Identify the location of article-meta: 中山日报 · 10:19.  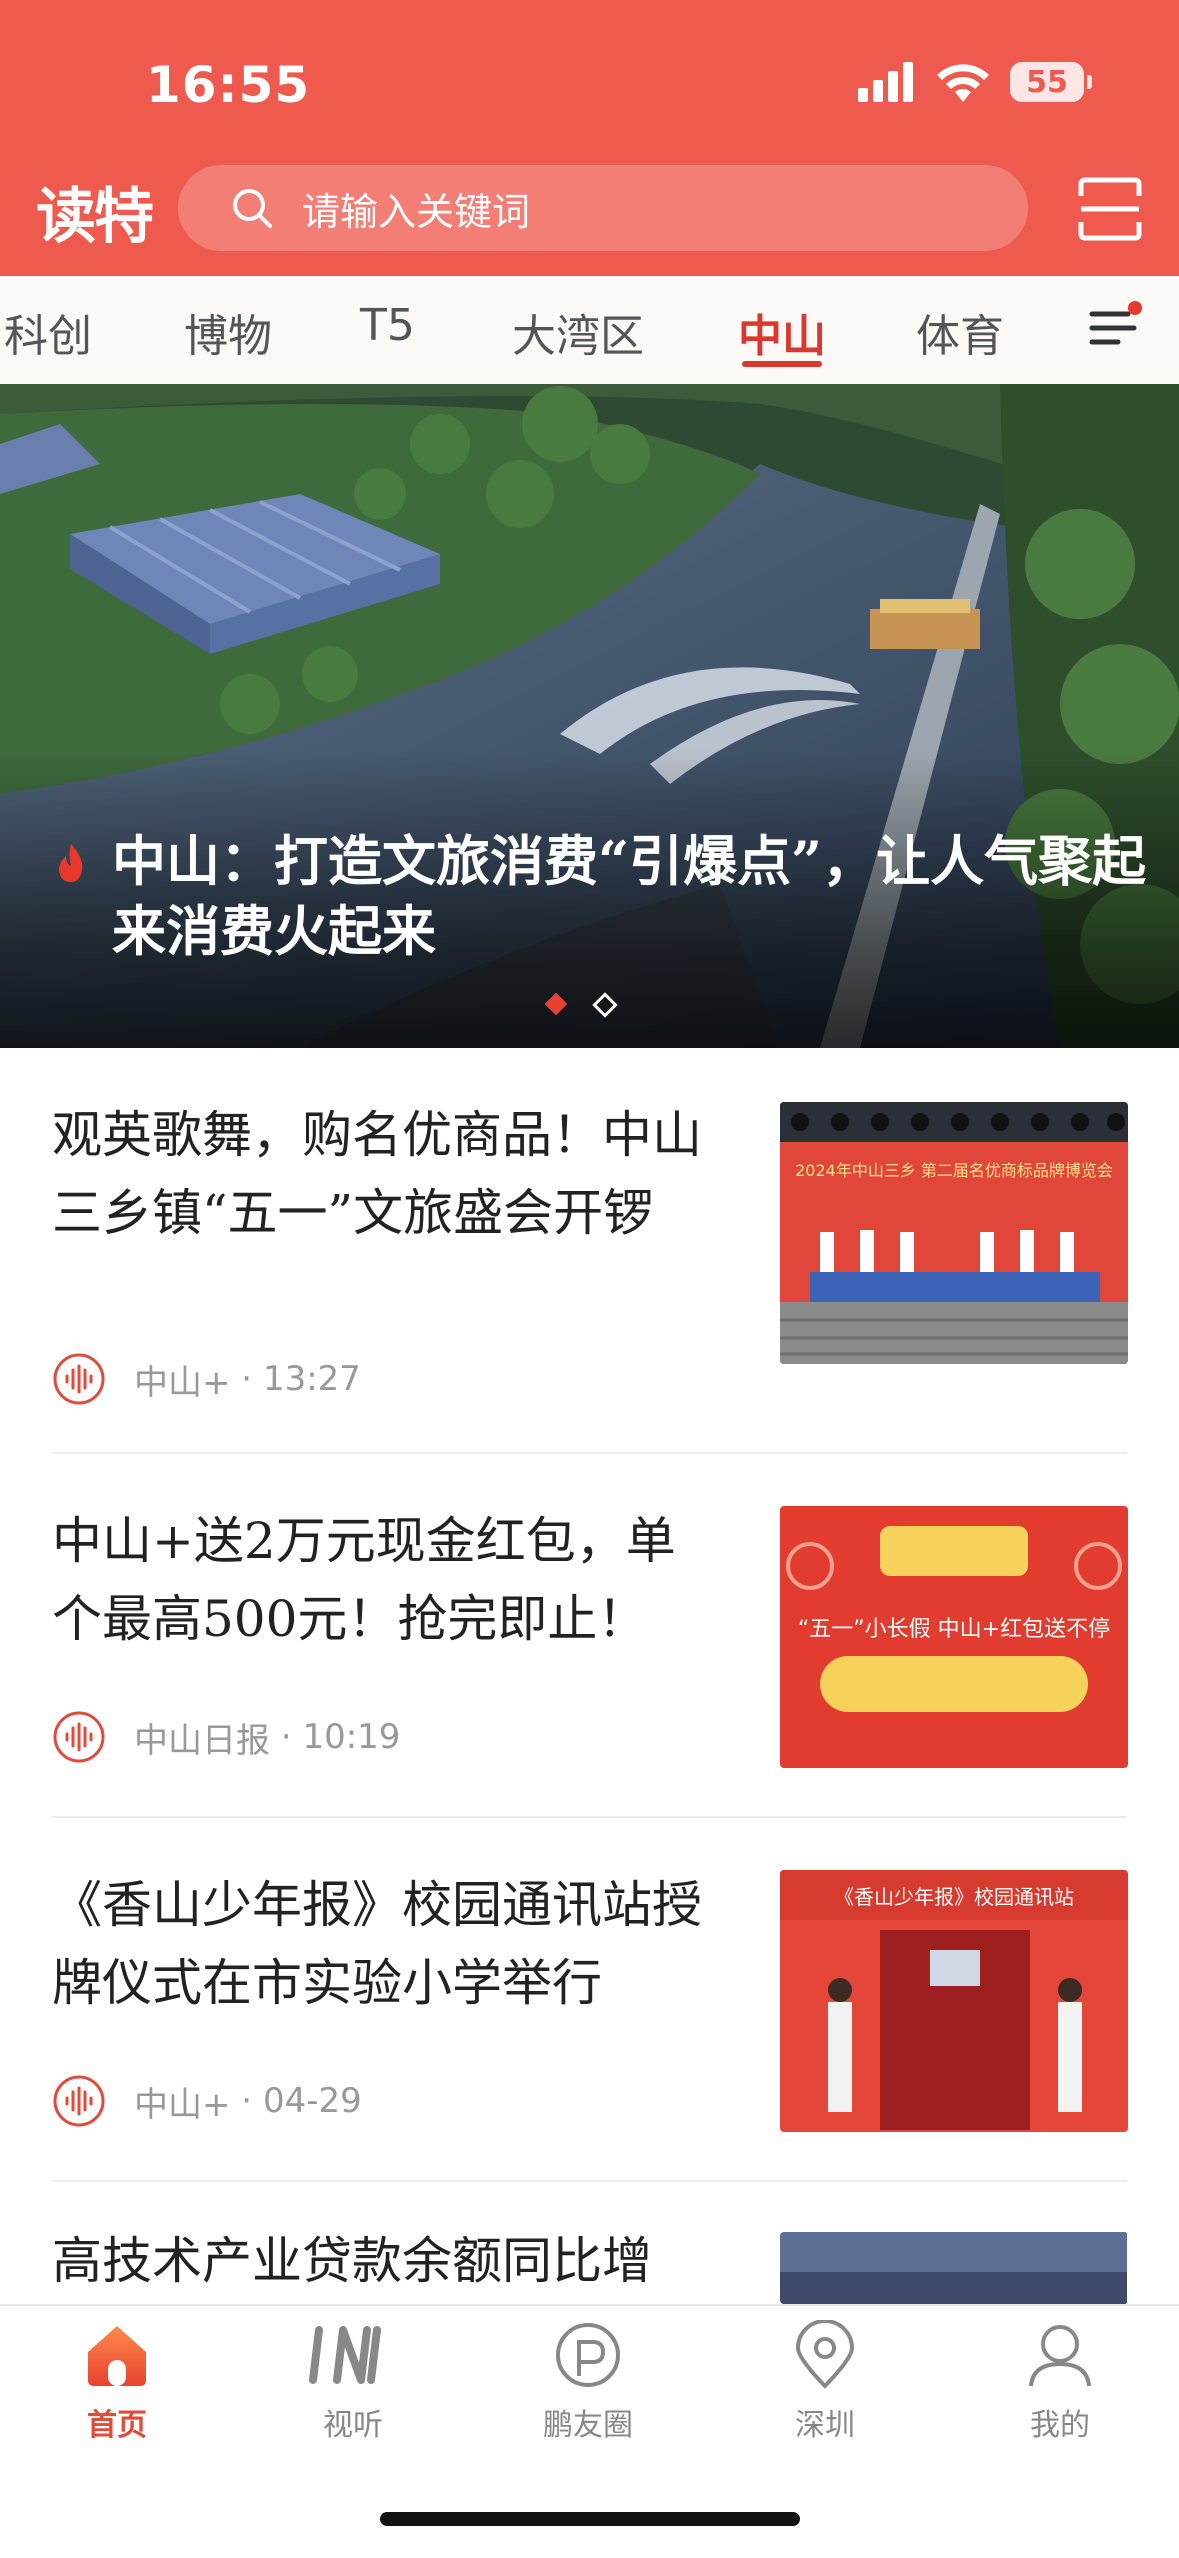
(226, 1737).